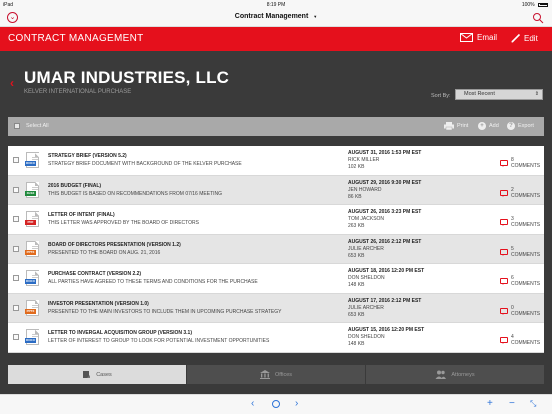 Image resolution: width=552 pixels, height=414 pixels. I want to click on select-all-toggle: Select All, so click(31, 126).